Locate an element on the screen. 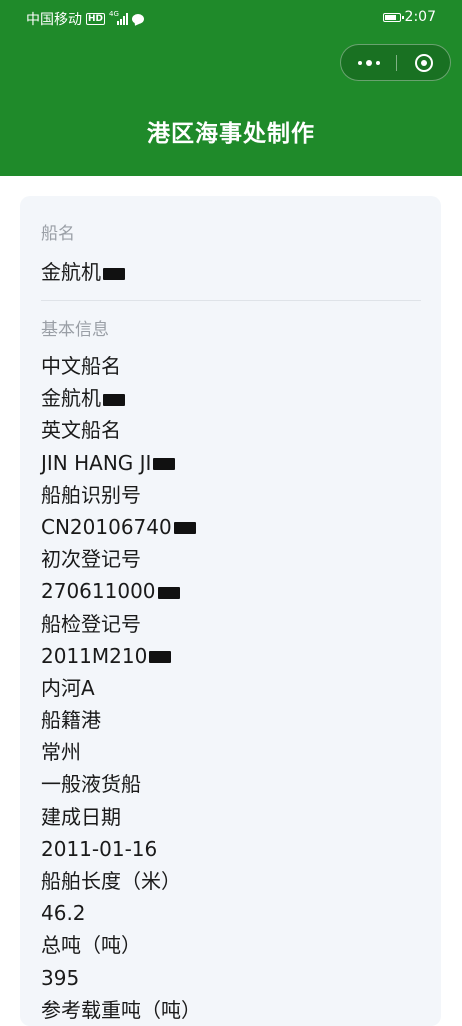 The image size is (462, 1026). info-text: 270611000 is located at coordinates (98, 591).